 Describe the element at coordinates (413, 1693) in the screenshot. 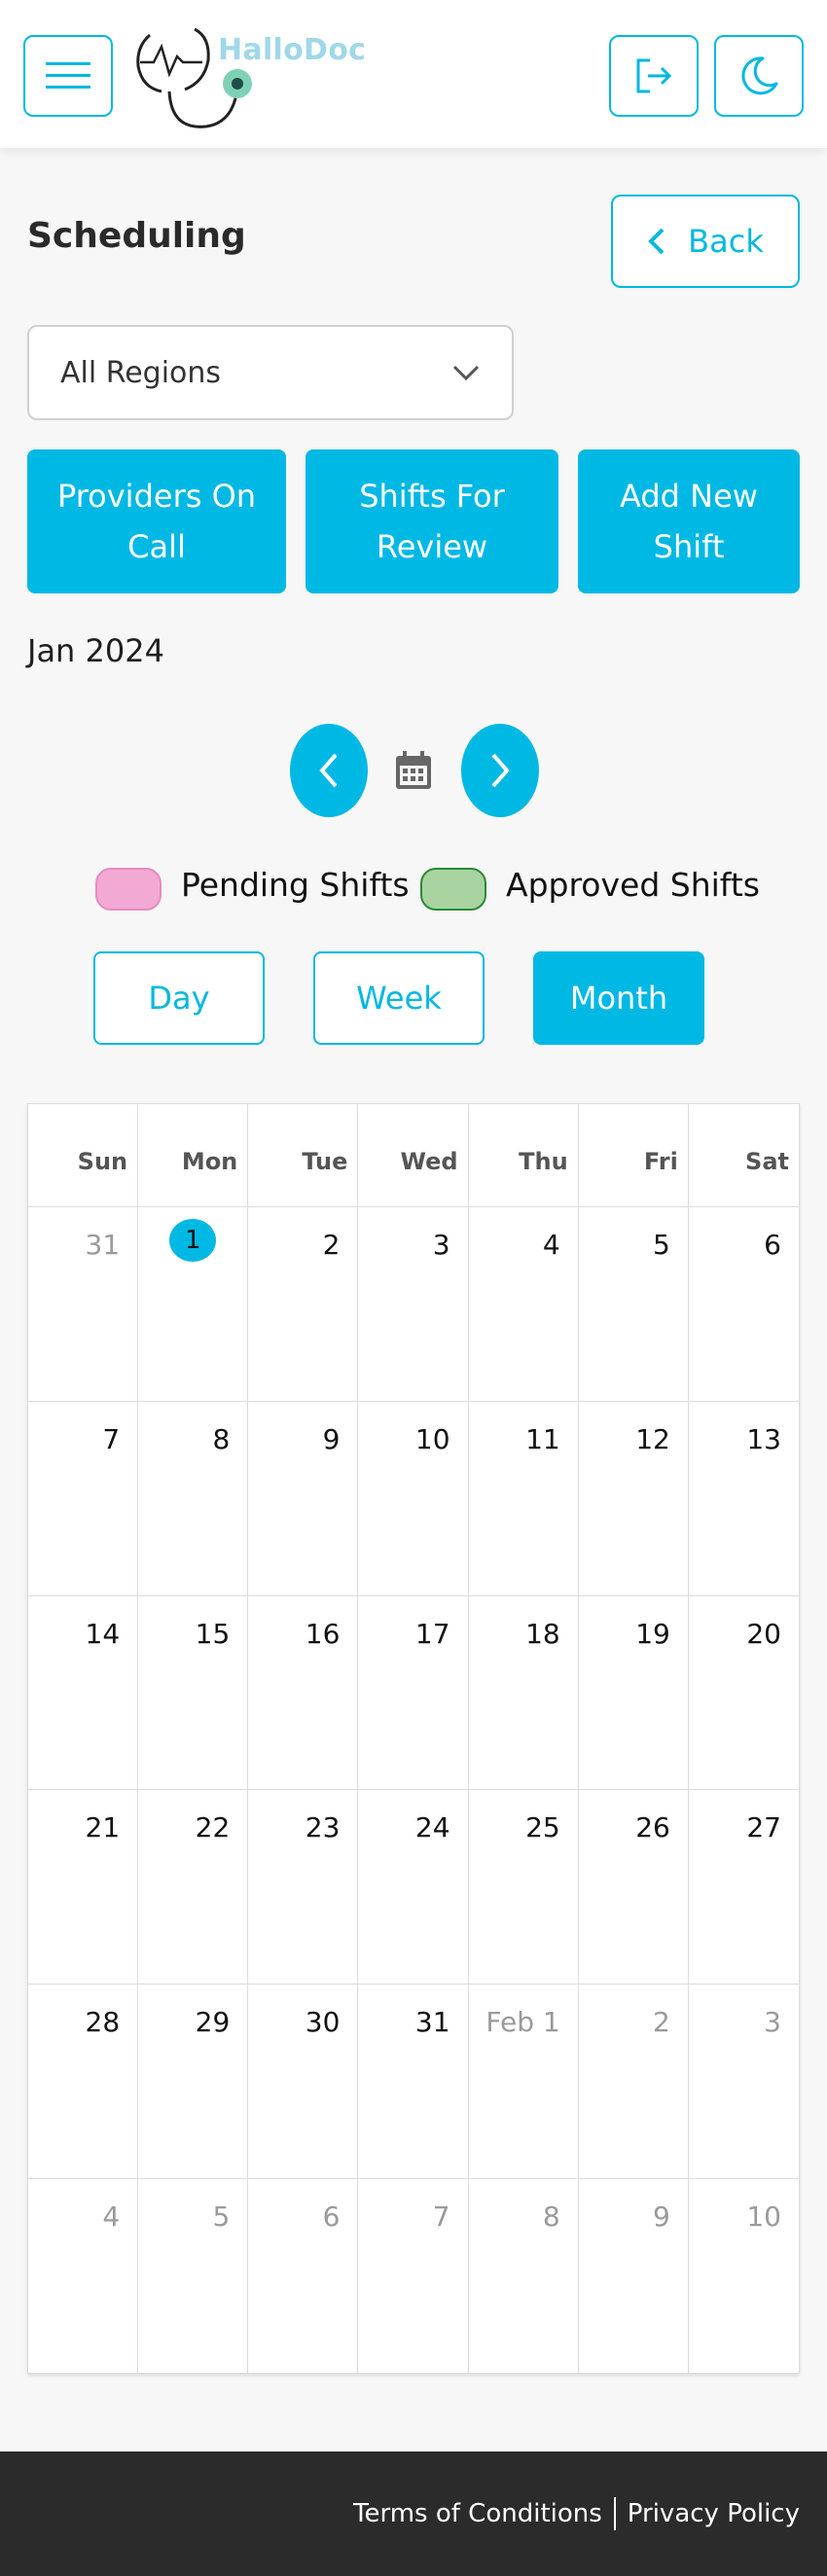

I see `calendar-day-cell: 17` at that location.